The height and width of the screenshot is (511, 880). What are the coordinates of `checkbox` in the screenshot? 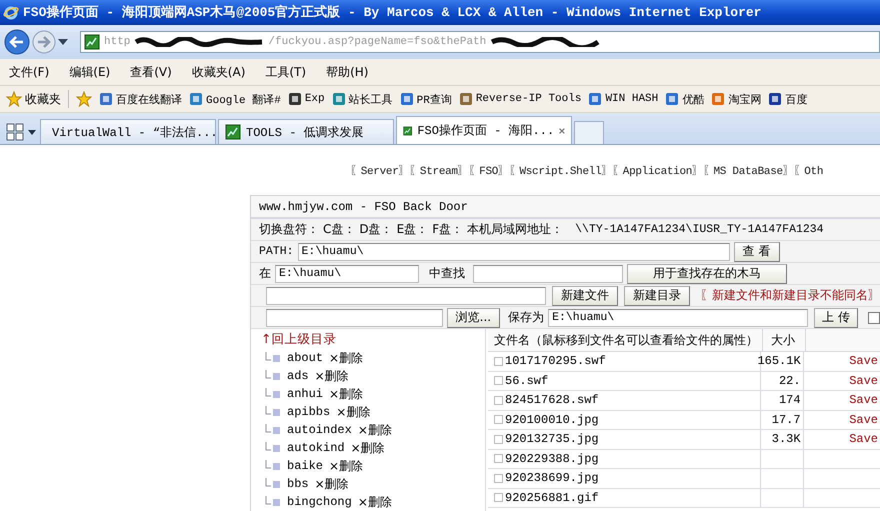 It's located at (874, 318).